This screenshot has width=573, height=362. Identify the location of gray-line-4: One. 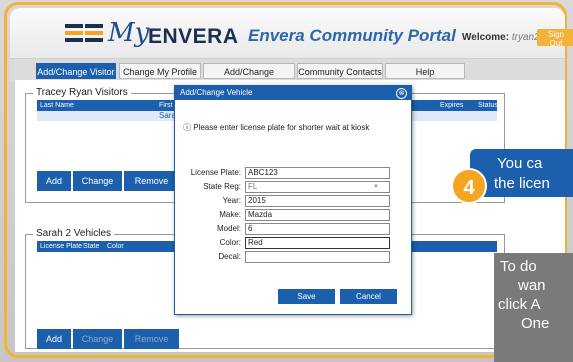
(535, 323).